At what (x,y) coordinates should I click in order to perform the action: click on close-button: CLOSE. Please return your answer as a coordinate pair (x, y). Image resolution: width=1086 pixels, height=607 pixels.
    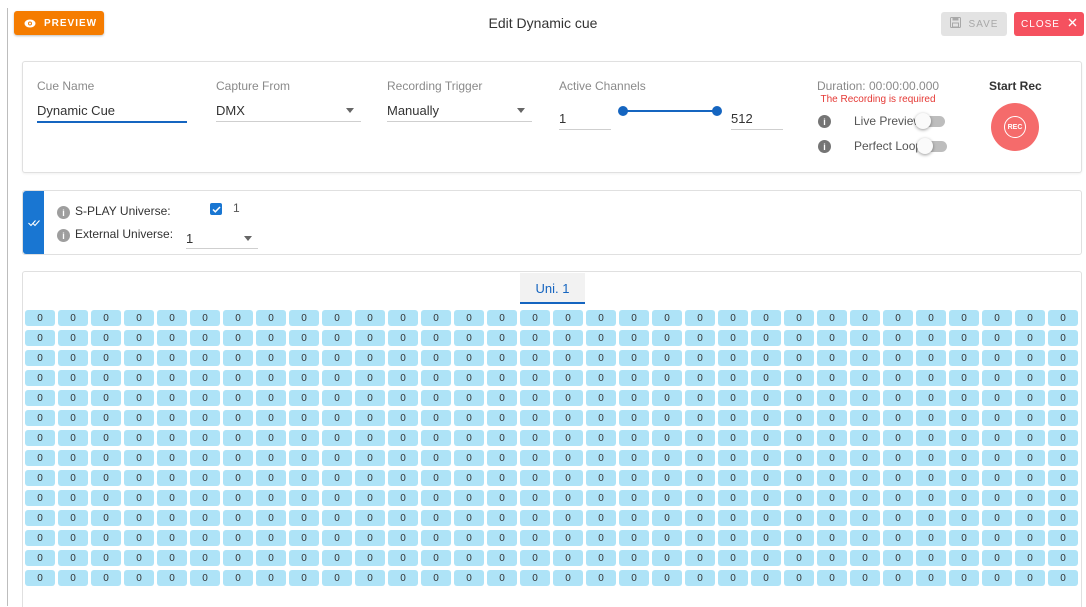
    Looking at the image, I should click on (1049, 24).